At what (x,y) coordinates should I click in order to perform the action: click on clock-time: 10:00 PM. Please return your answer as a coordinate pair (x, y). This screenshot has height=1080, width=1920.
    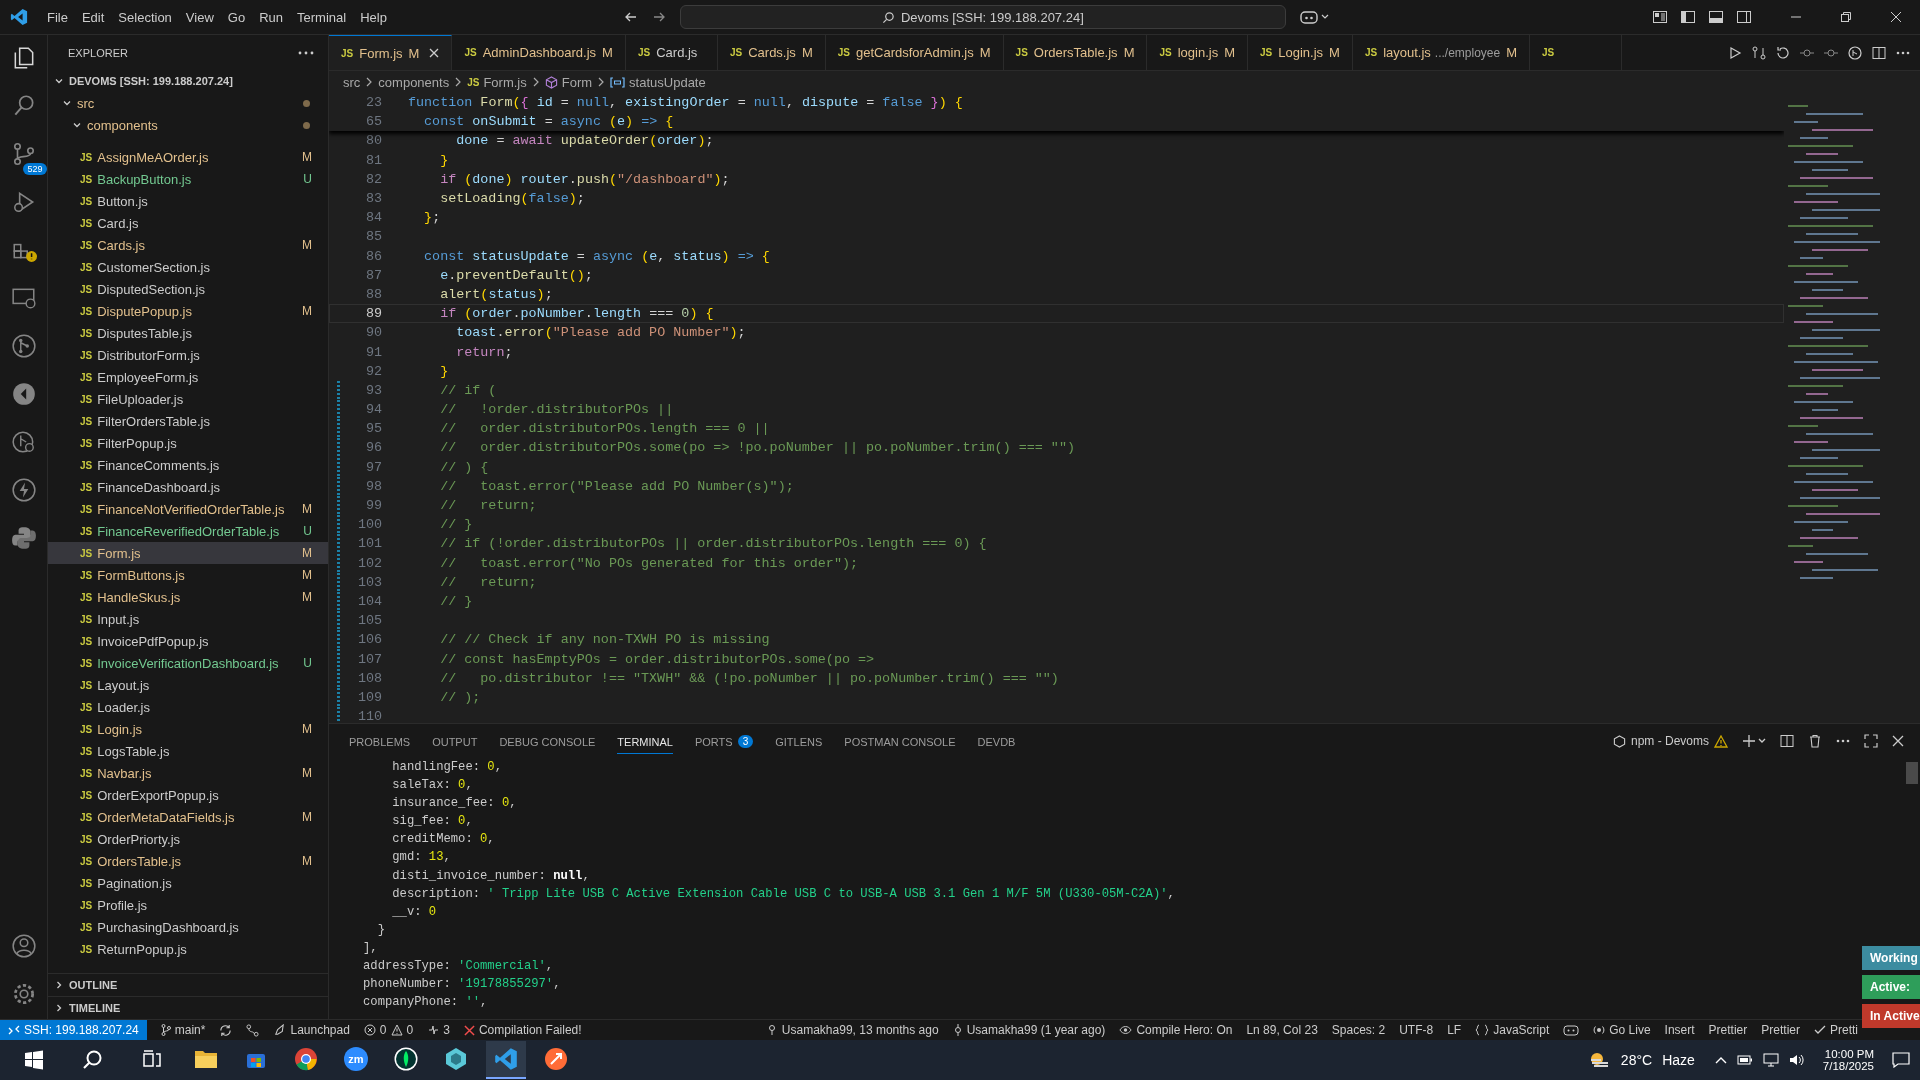
    Looking at the image, I should click on (1849, 1054).